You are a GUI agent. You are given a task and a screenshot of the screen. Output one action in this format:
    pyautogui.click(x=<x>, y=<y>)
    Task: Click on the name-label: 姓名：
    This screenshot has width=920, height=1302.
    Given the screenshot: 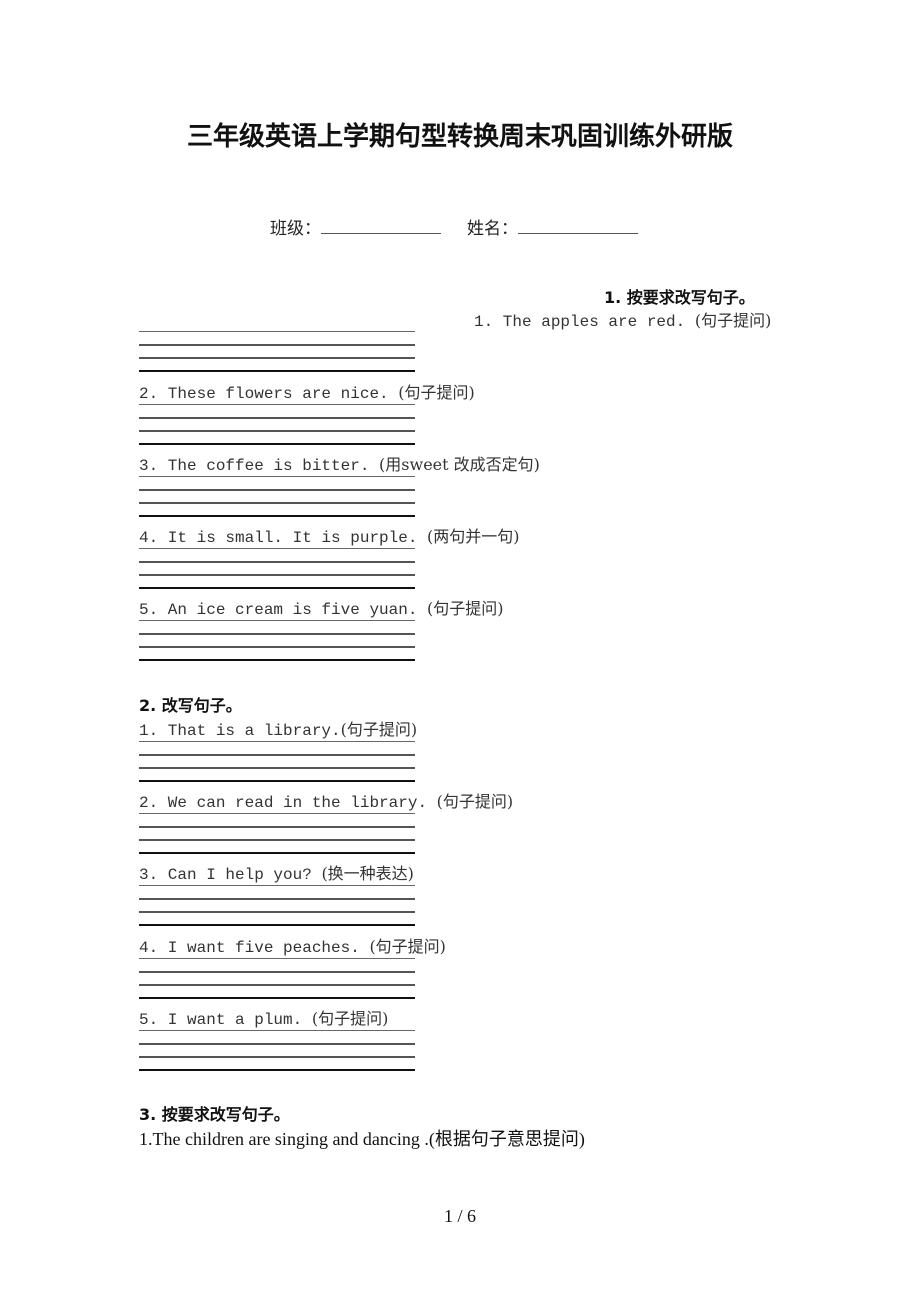 What is the action you would take?
    pyautogui.click(x=492, y=229)
    